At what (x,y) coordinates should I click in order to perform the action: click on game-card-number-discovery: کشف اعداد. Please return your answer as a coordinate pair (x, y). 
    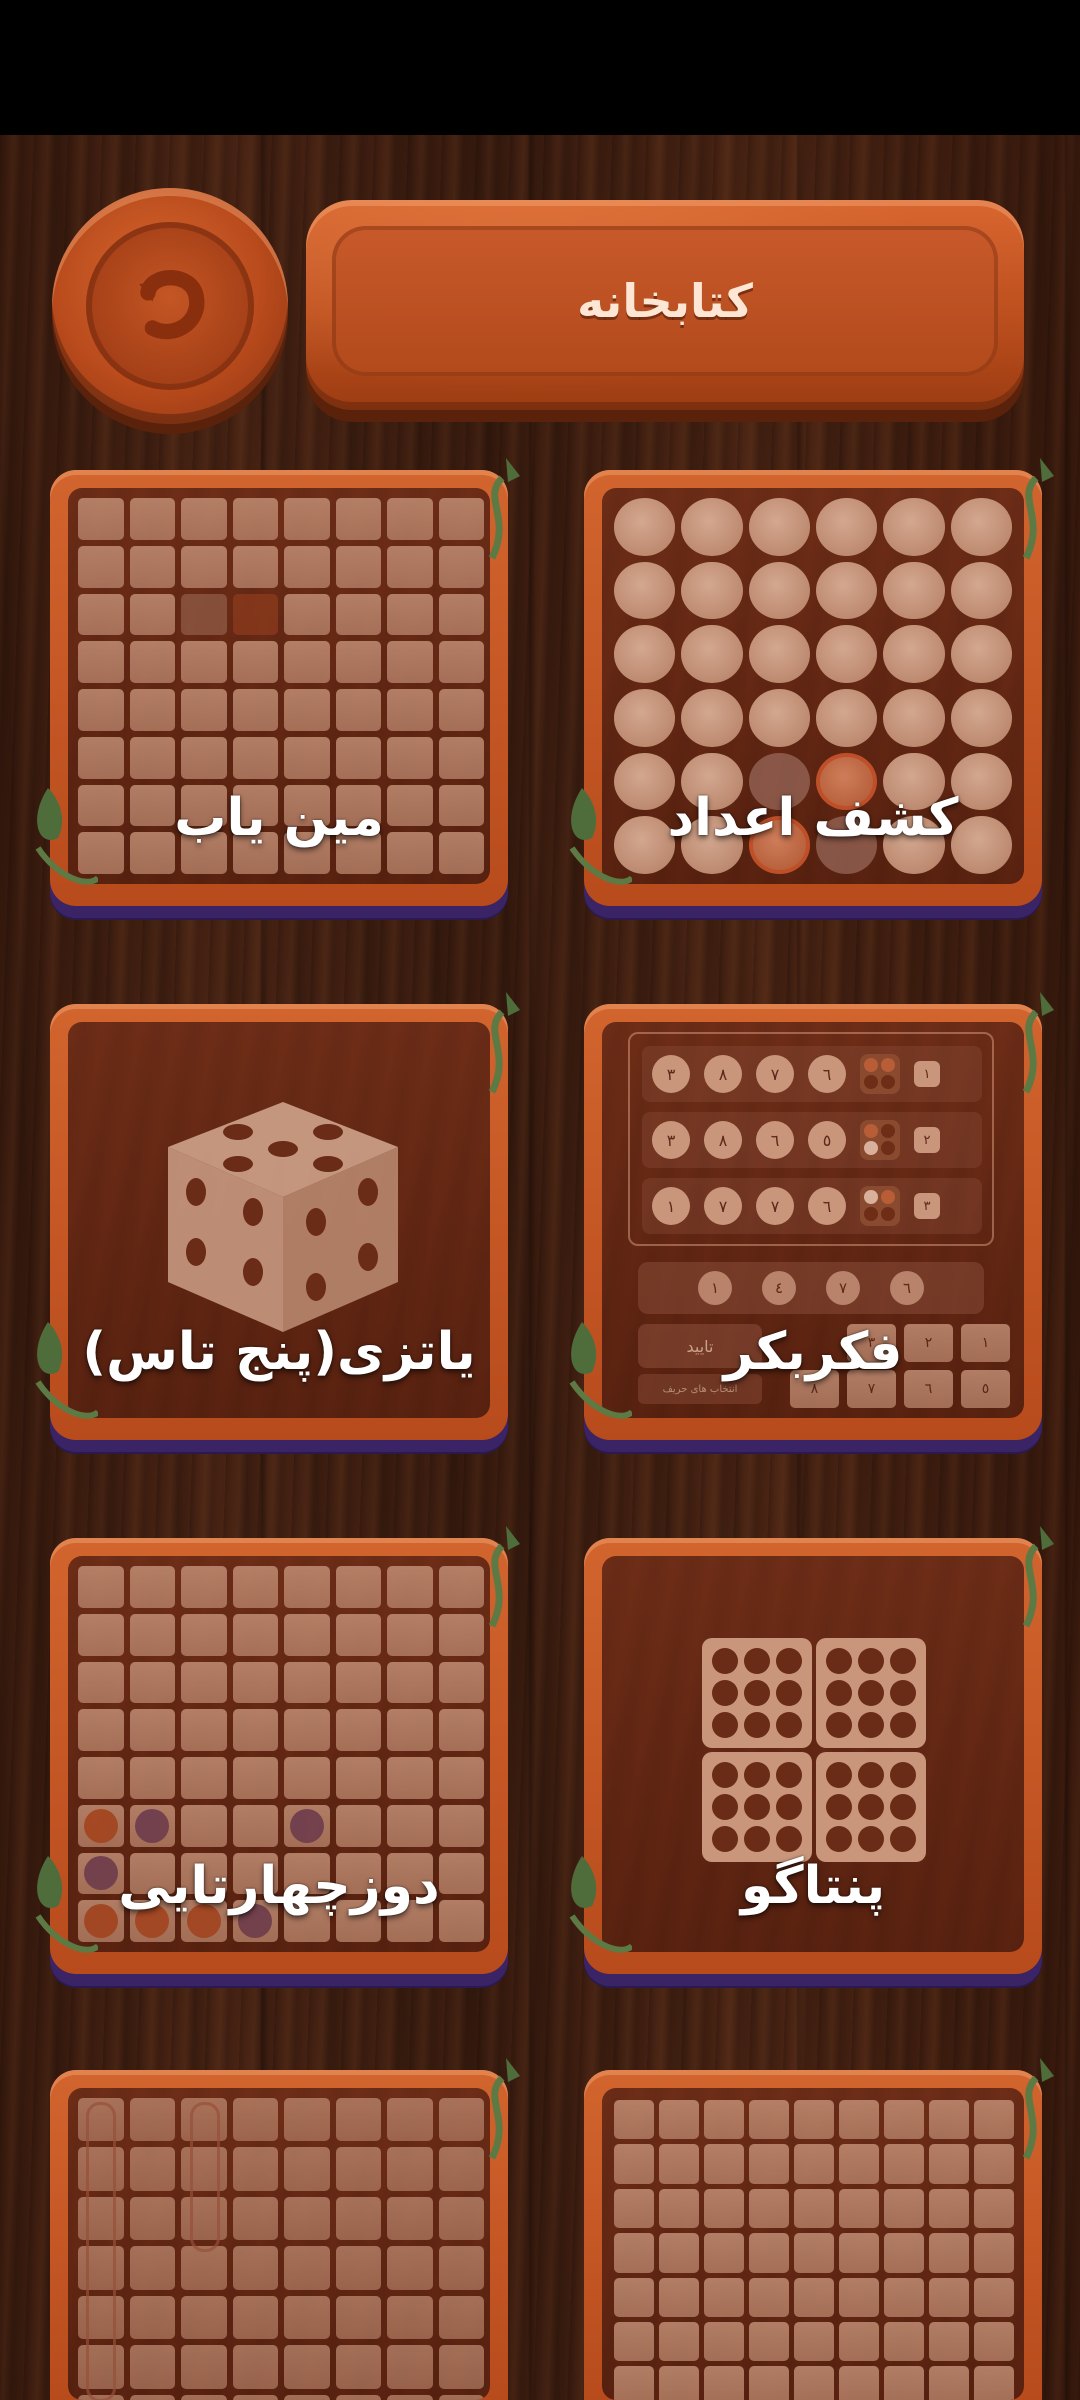
    Looking at the image, I should click on (811, 682).